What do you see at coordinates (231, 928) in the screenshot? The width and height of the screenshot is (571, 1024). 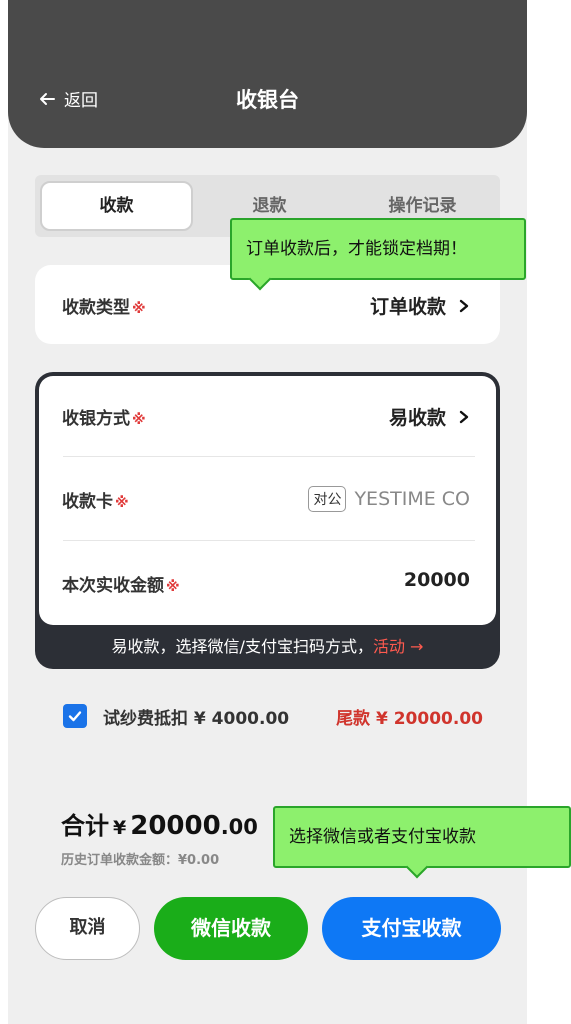 I see `wechat-pay-button: 微信收款` at bounding box center [231, 928].